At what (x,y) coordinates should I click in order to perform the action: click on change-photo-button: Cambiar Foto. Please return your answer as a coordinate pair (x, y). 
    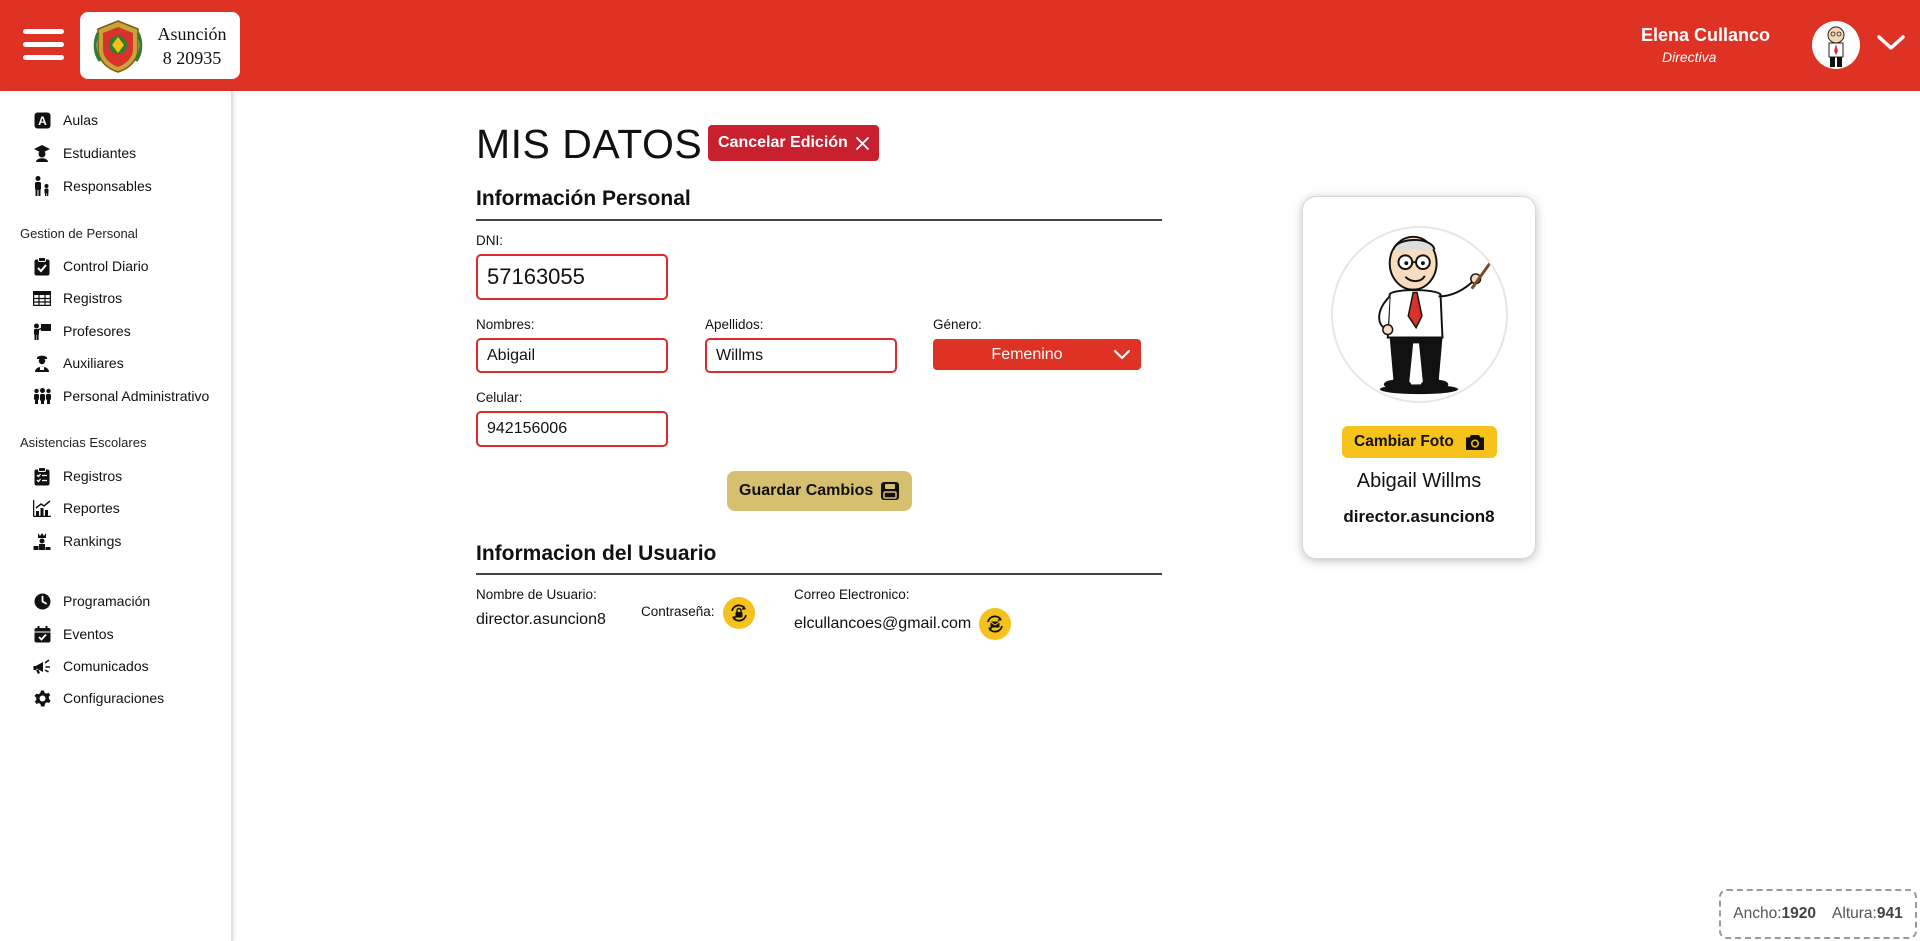
    Looking at the image, I should click on (1419, 442).